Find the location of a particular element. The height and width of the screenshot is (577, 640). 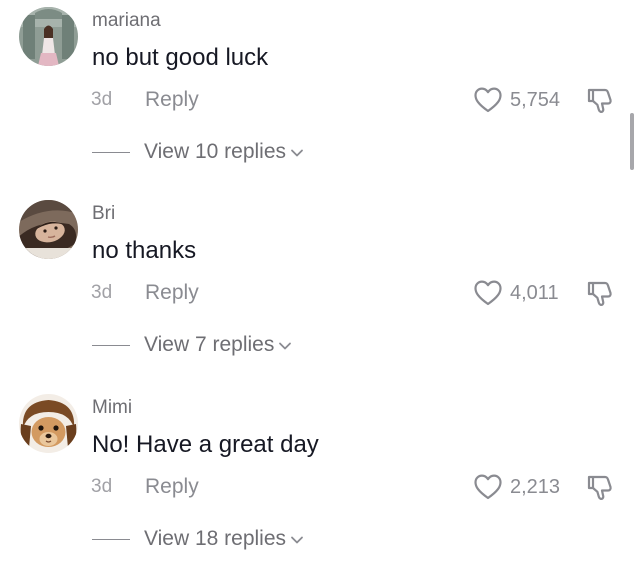

view-replies-label: View 7 replies is located at coordinates (209, 344).